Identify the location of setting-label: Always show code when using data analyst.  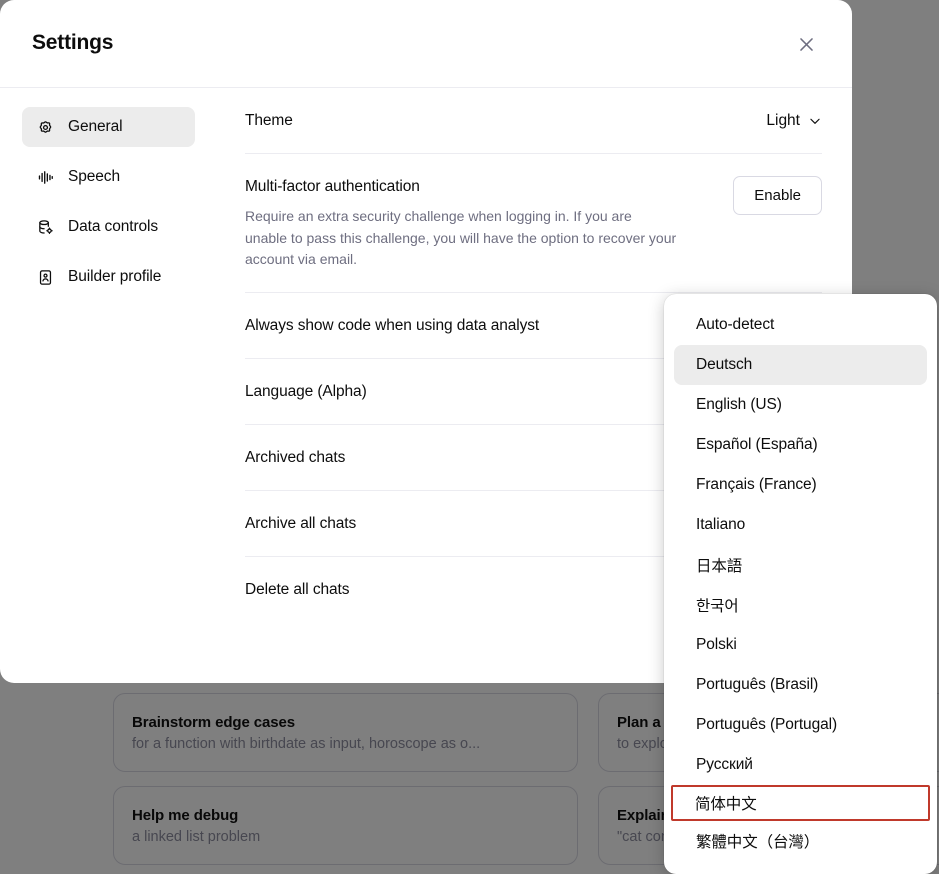
(392, 326).